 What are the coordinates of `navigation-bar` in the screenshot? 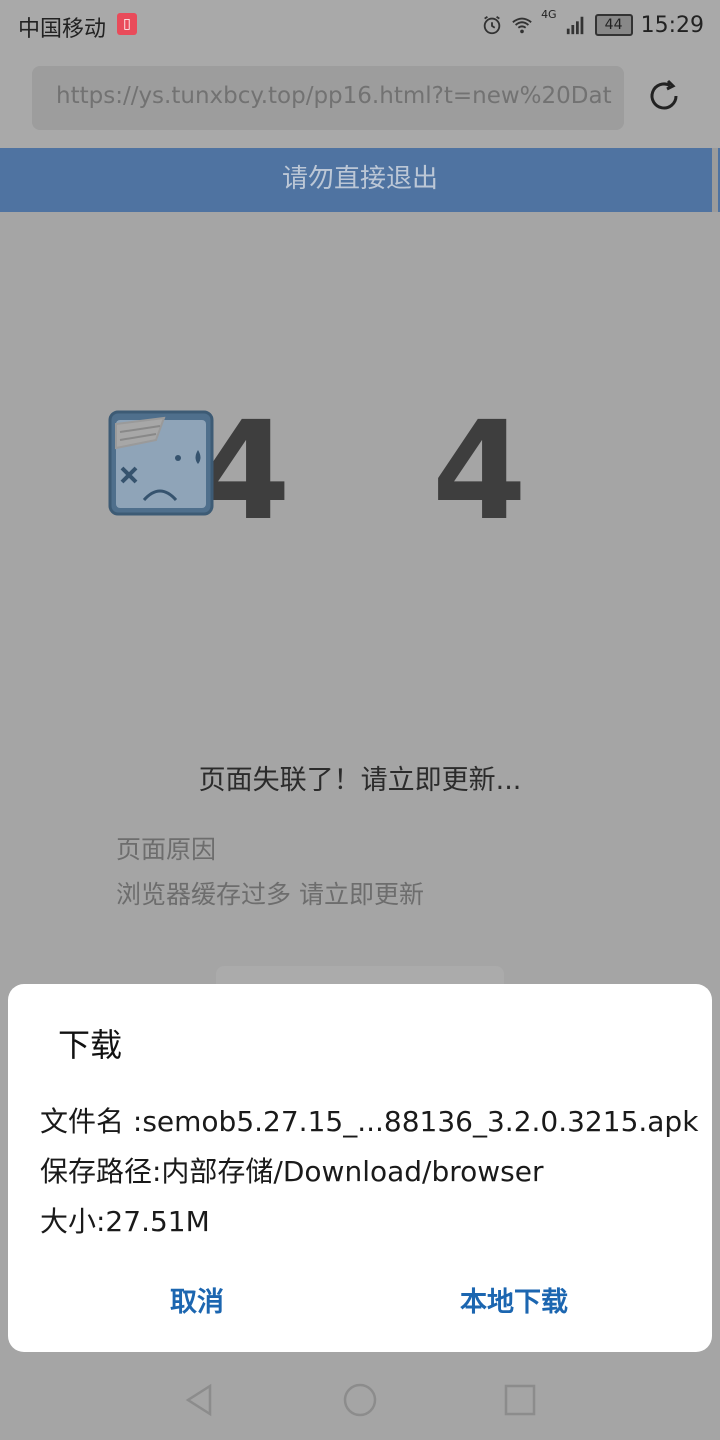 It's located at (360, 1400).